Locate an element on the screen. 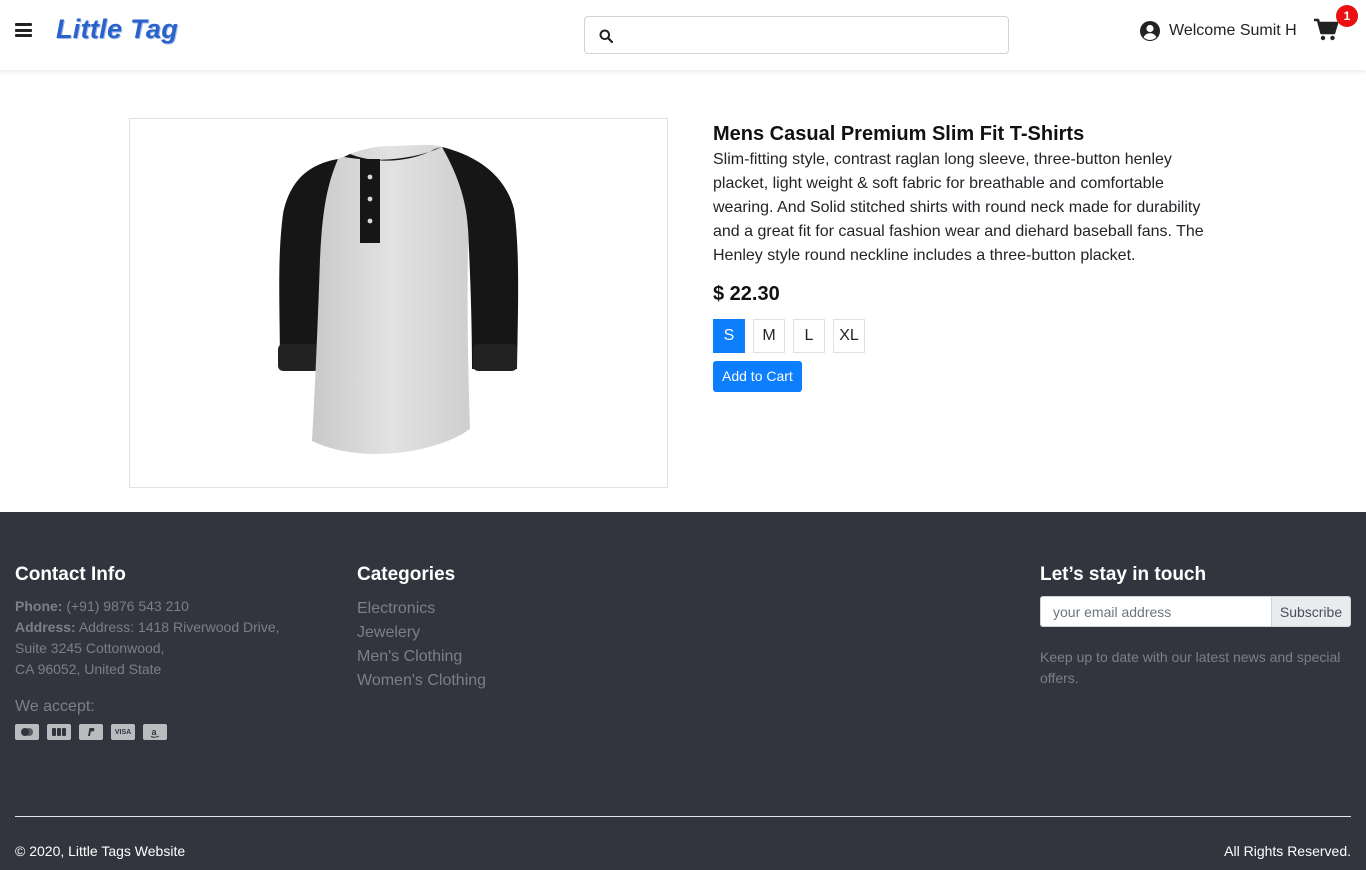  product-title: Mens Casual Premium Slim Fit T-Shirts is located at coordinates (899, 134).